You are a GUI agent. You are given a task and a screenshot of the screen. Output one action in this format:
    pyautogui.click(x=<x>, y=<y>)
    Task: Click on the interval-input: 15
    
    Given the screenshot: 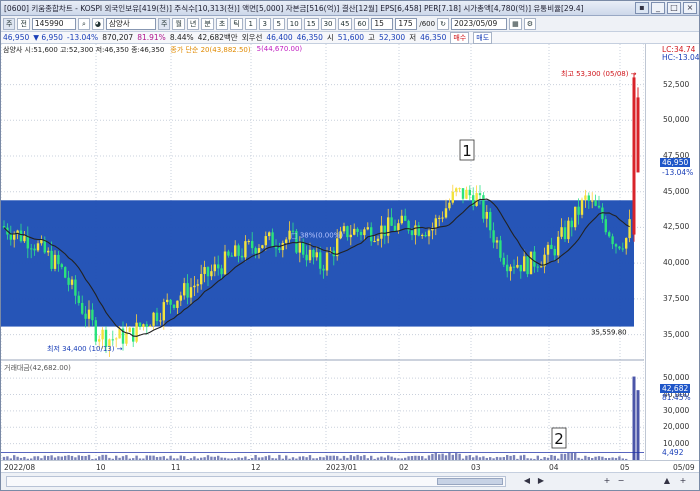 What is the action you would take?
    pyautogui.click(x=382, y=23)
    